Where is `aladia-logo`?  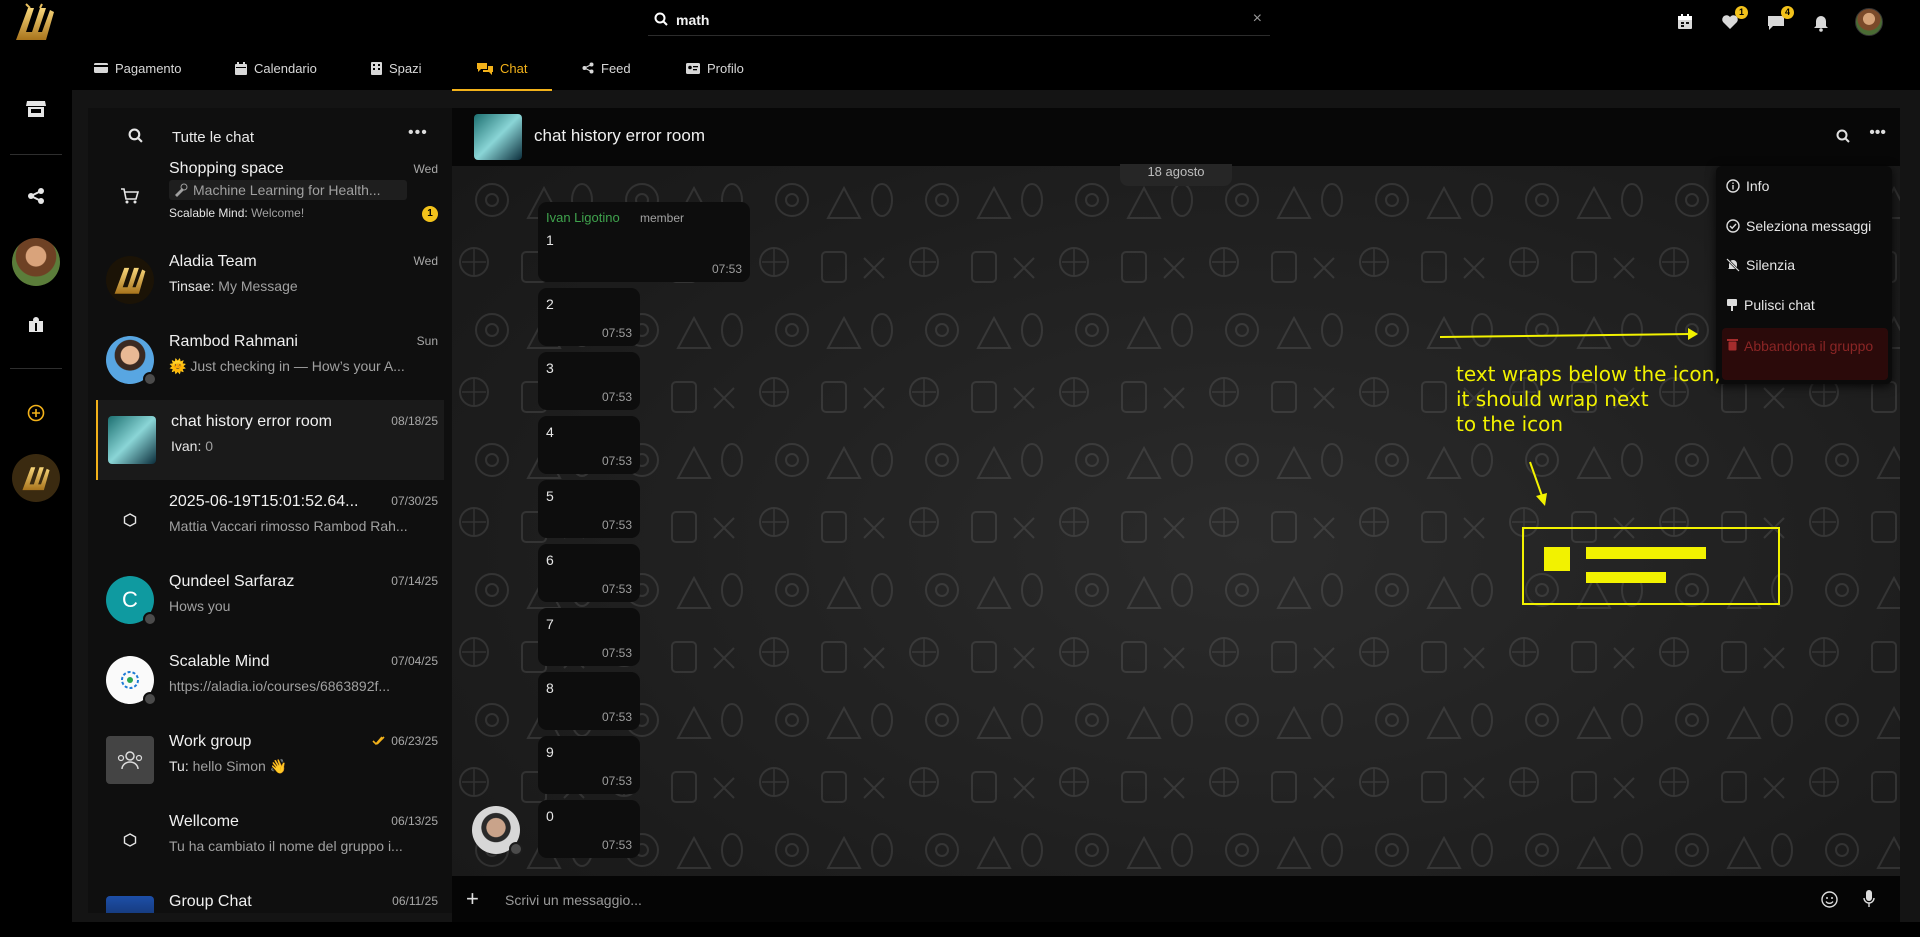 aladia-logo is located at coordinates (35, 23).